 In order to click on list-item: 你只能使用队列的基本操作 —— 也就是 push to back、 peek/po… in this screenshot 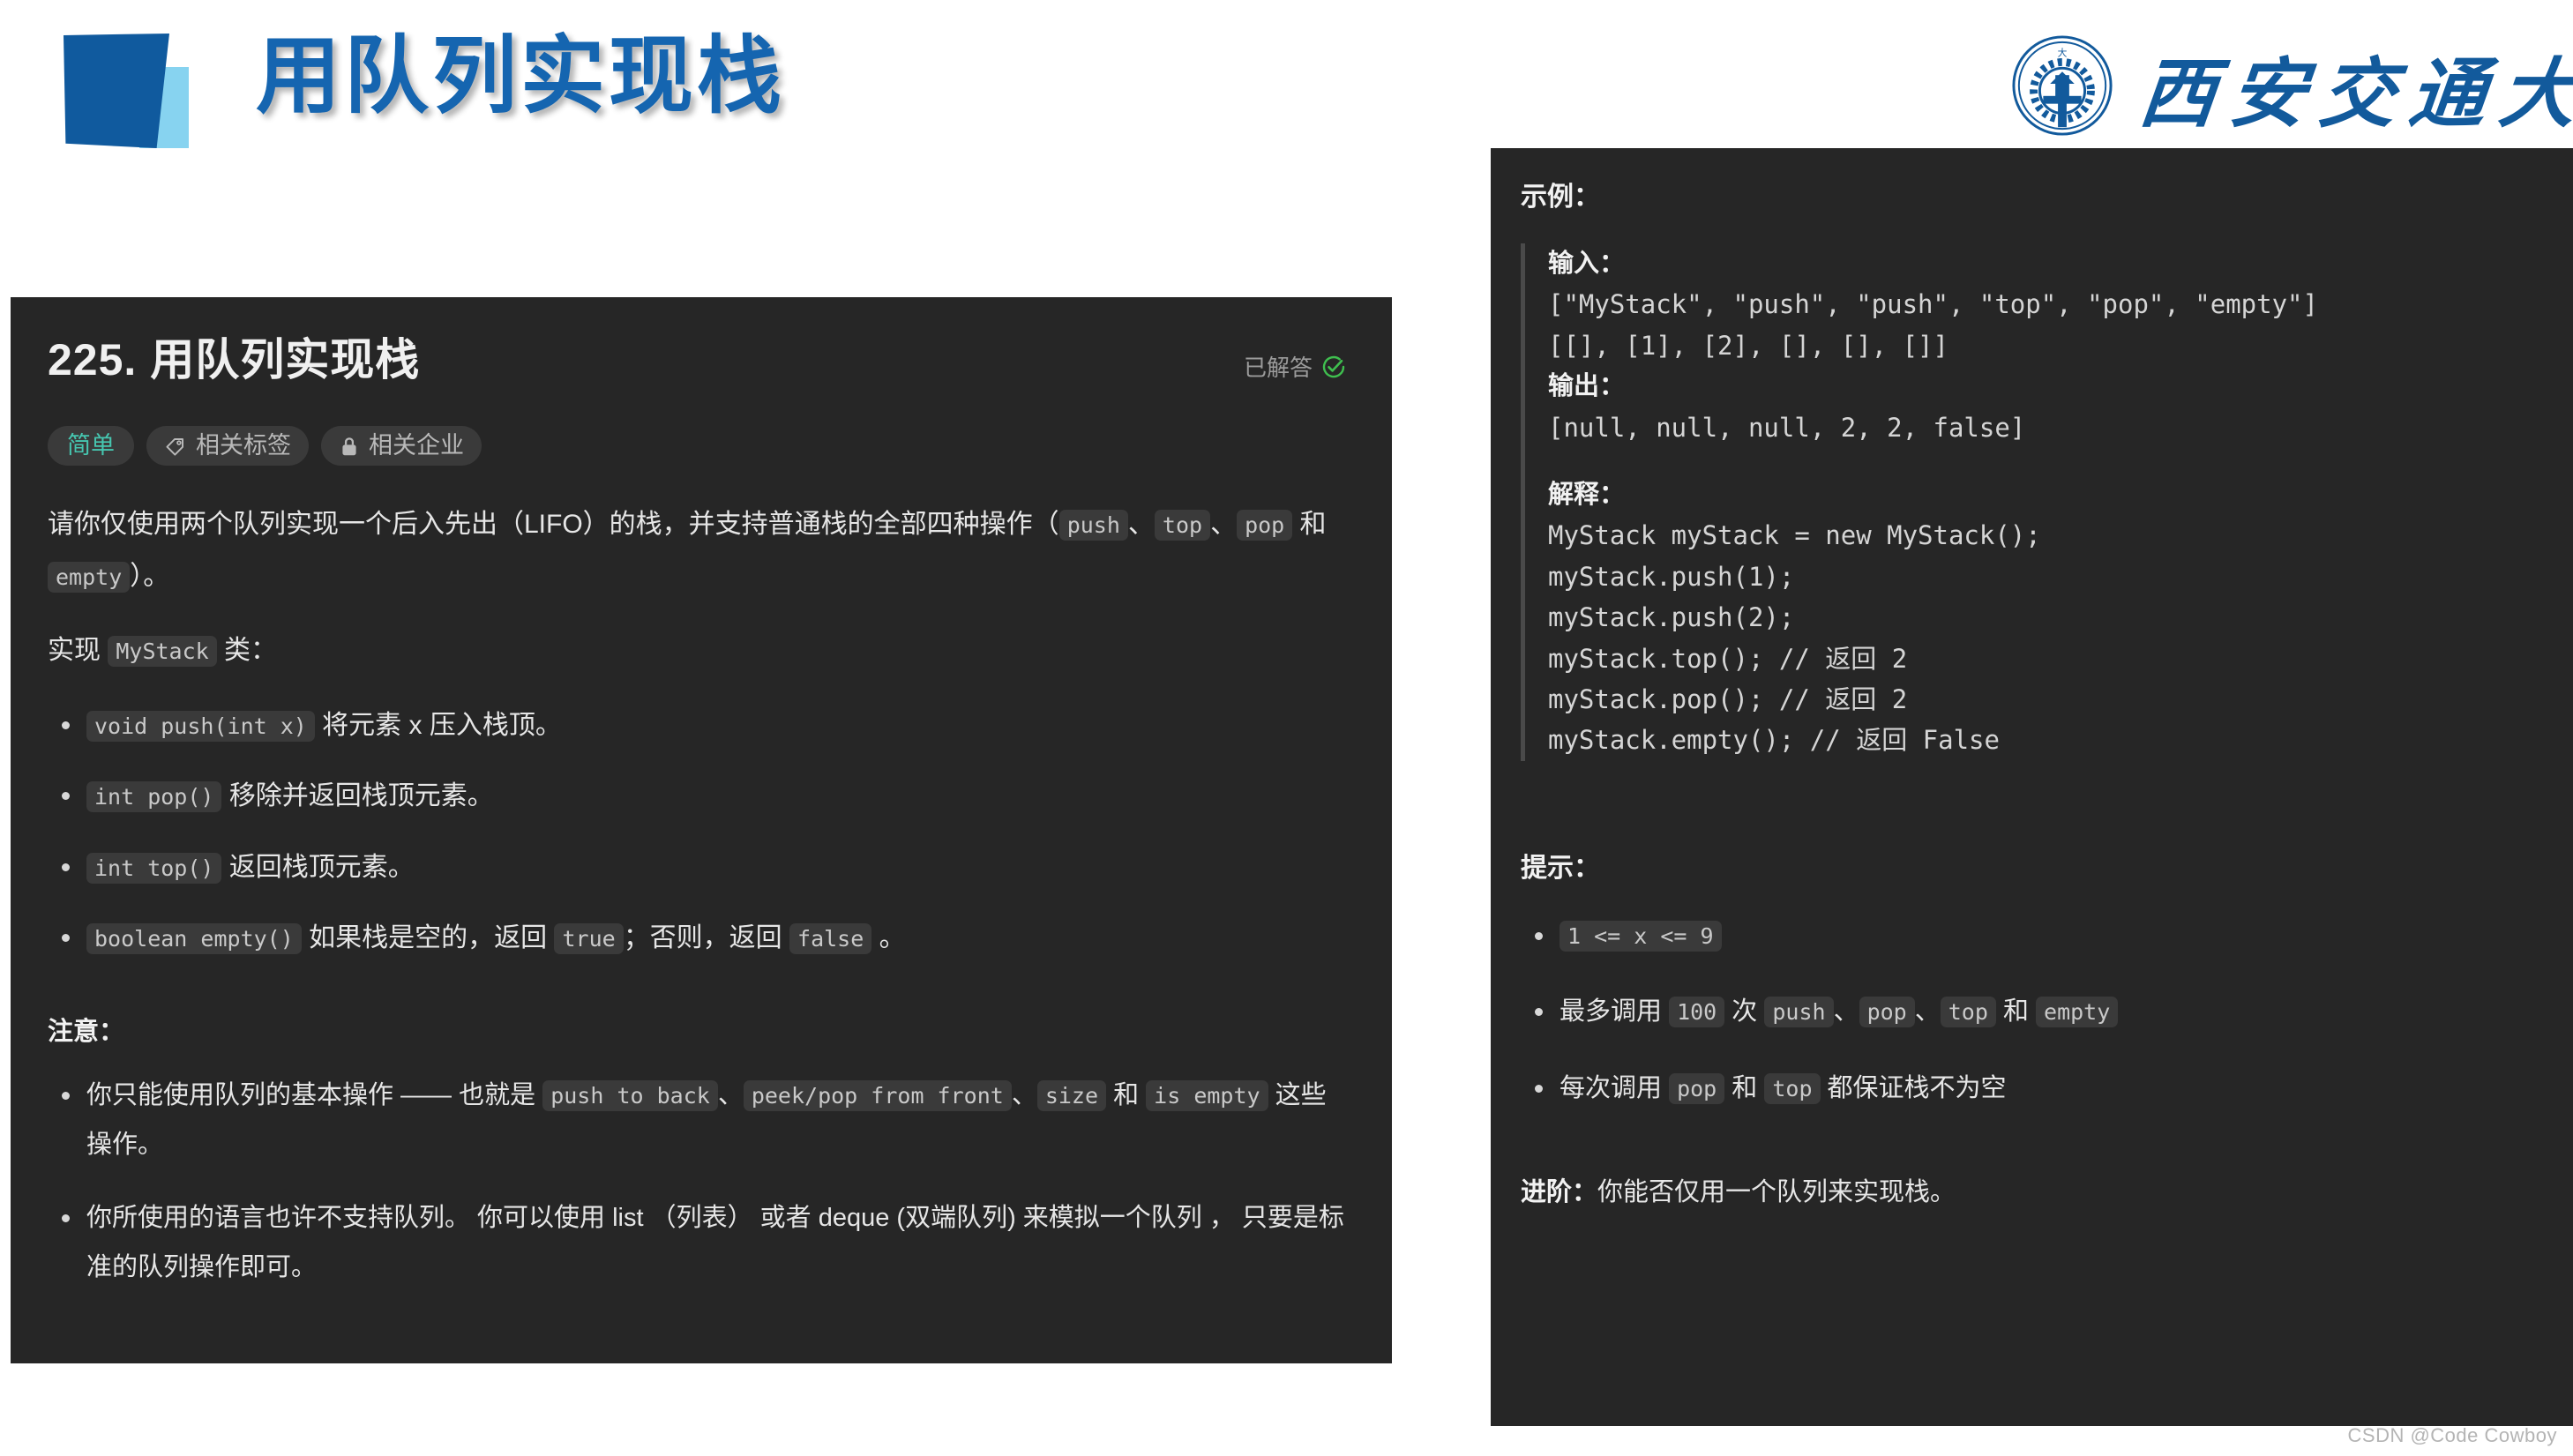, I will do `click(706, 1120)`.